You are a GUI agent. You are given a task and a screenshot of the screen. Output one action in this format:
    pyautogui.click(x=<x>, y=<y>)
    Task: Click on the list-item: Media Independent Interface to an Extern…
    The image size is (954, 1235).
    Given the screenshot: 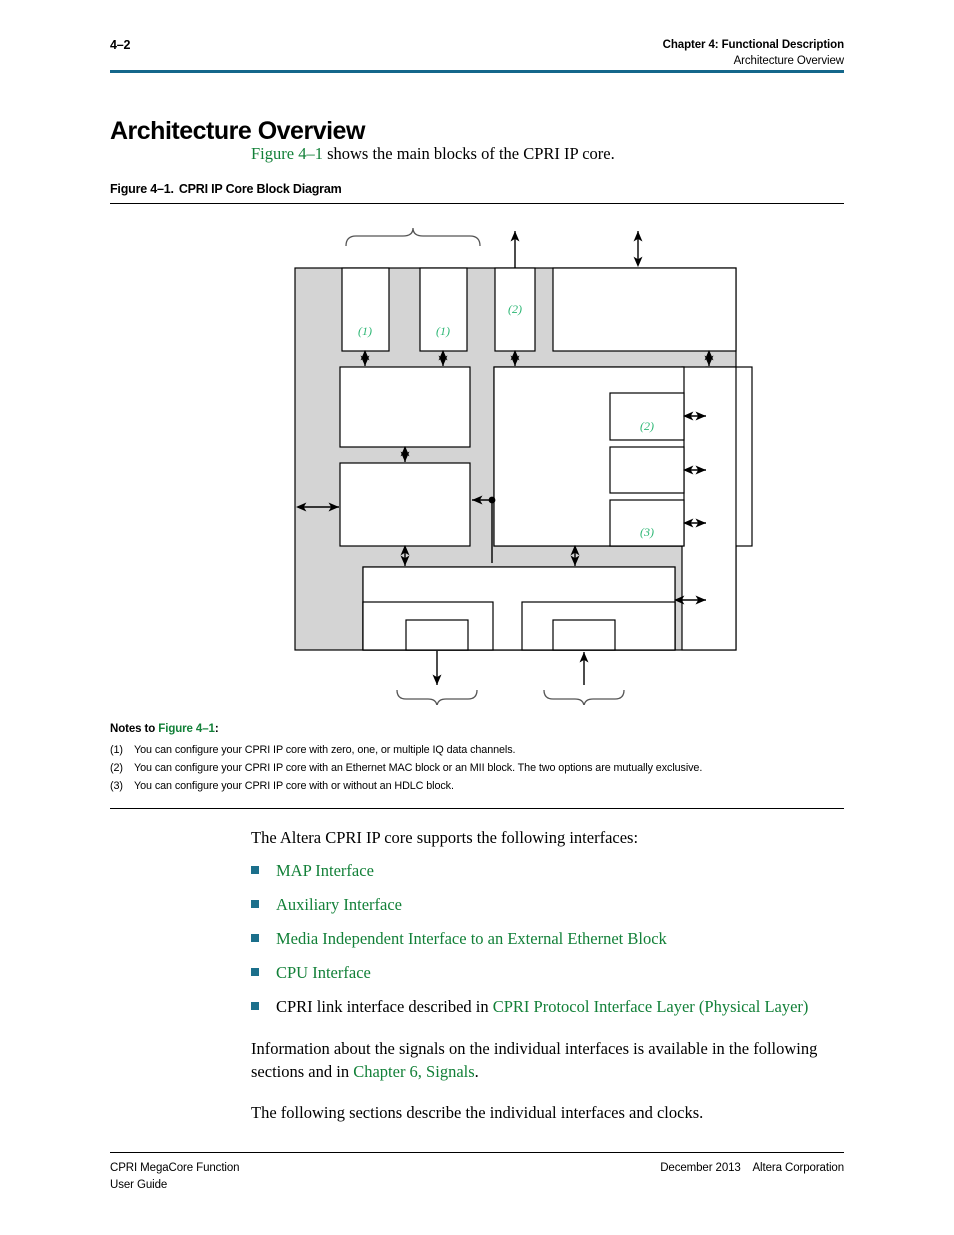 What is the action you would take?
    pyautogui.click(x=551, y=938)
    